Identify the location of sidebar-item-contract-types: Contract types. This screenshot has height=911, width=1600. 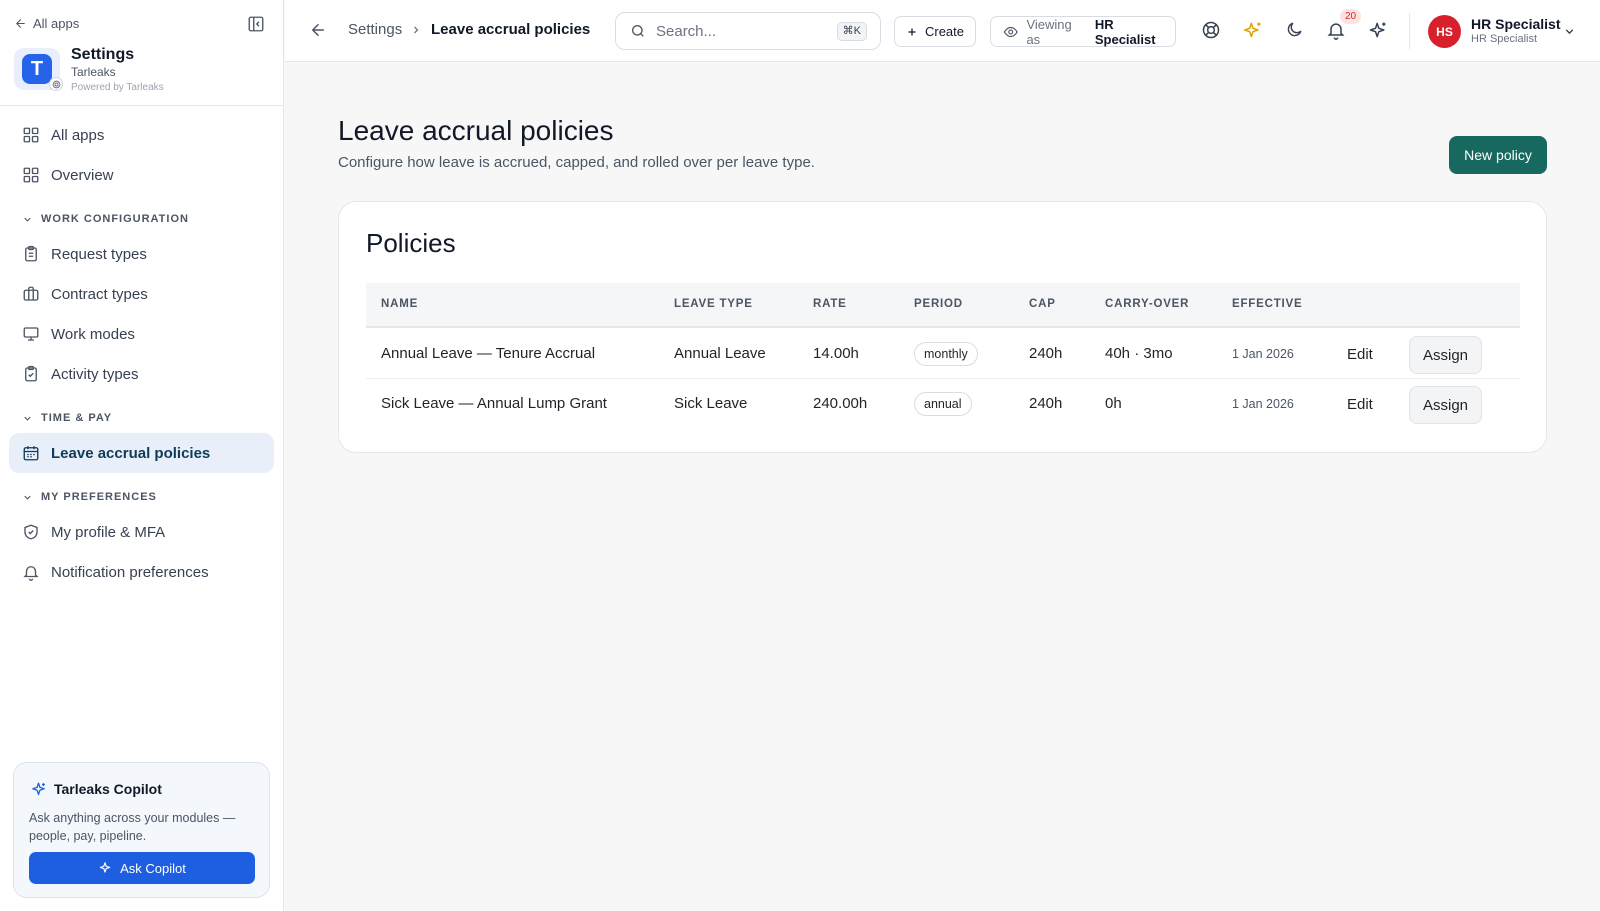
(141, 294).